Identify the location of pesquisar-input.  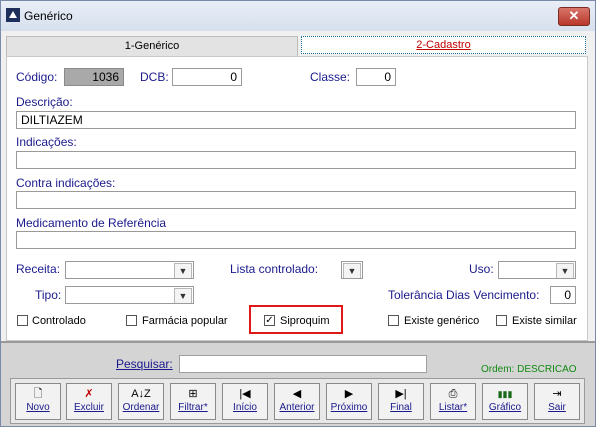
(303, 364).